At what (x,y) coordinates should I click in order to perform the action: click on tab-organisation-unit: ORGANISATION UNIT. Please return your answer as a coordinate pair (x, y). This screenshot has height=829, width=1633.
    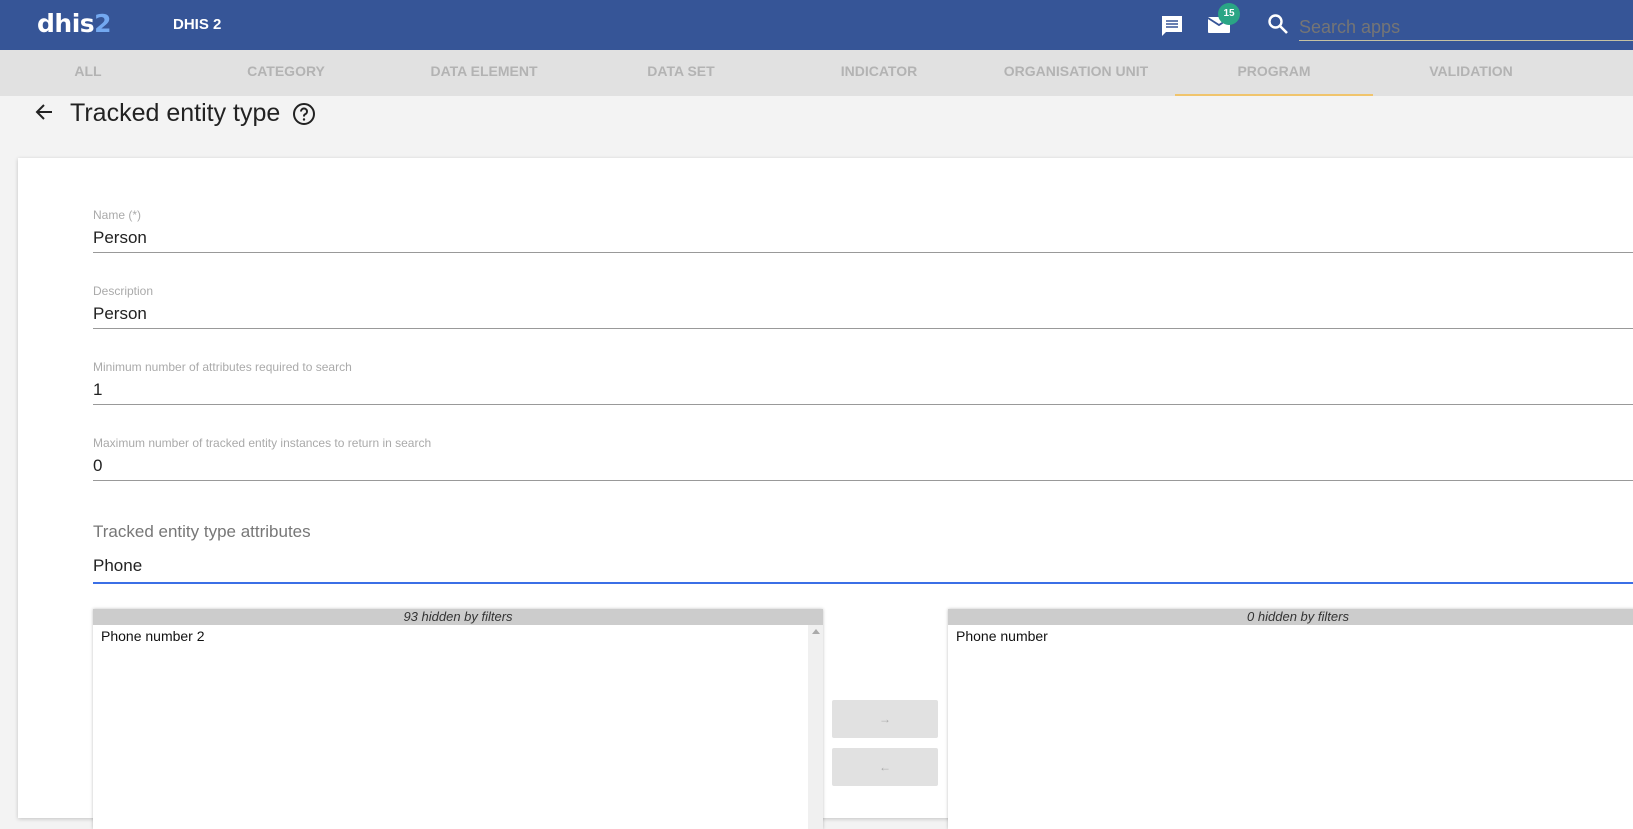
    Looking at the image, I should click on (1076, 73).